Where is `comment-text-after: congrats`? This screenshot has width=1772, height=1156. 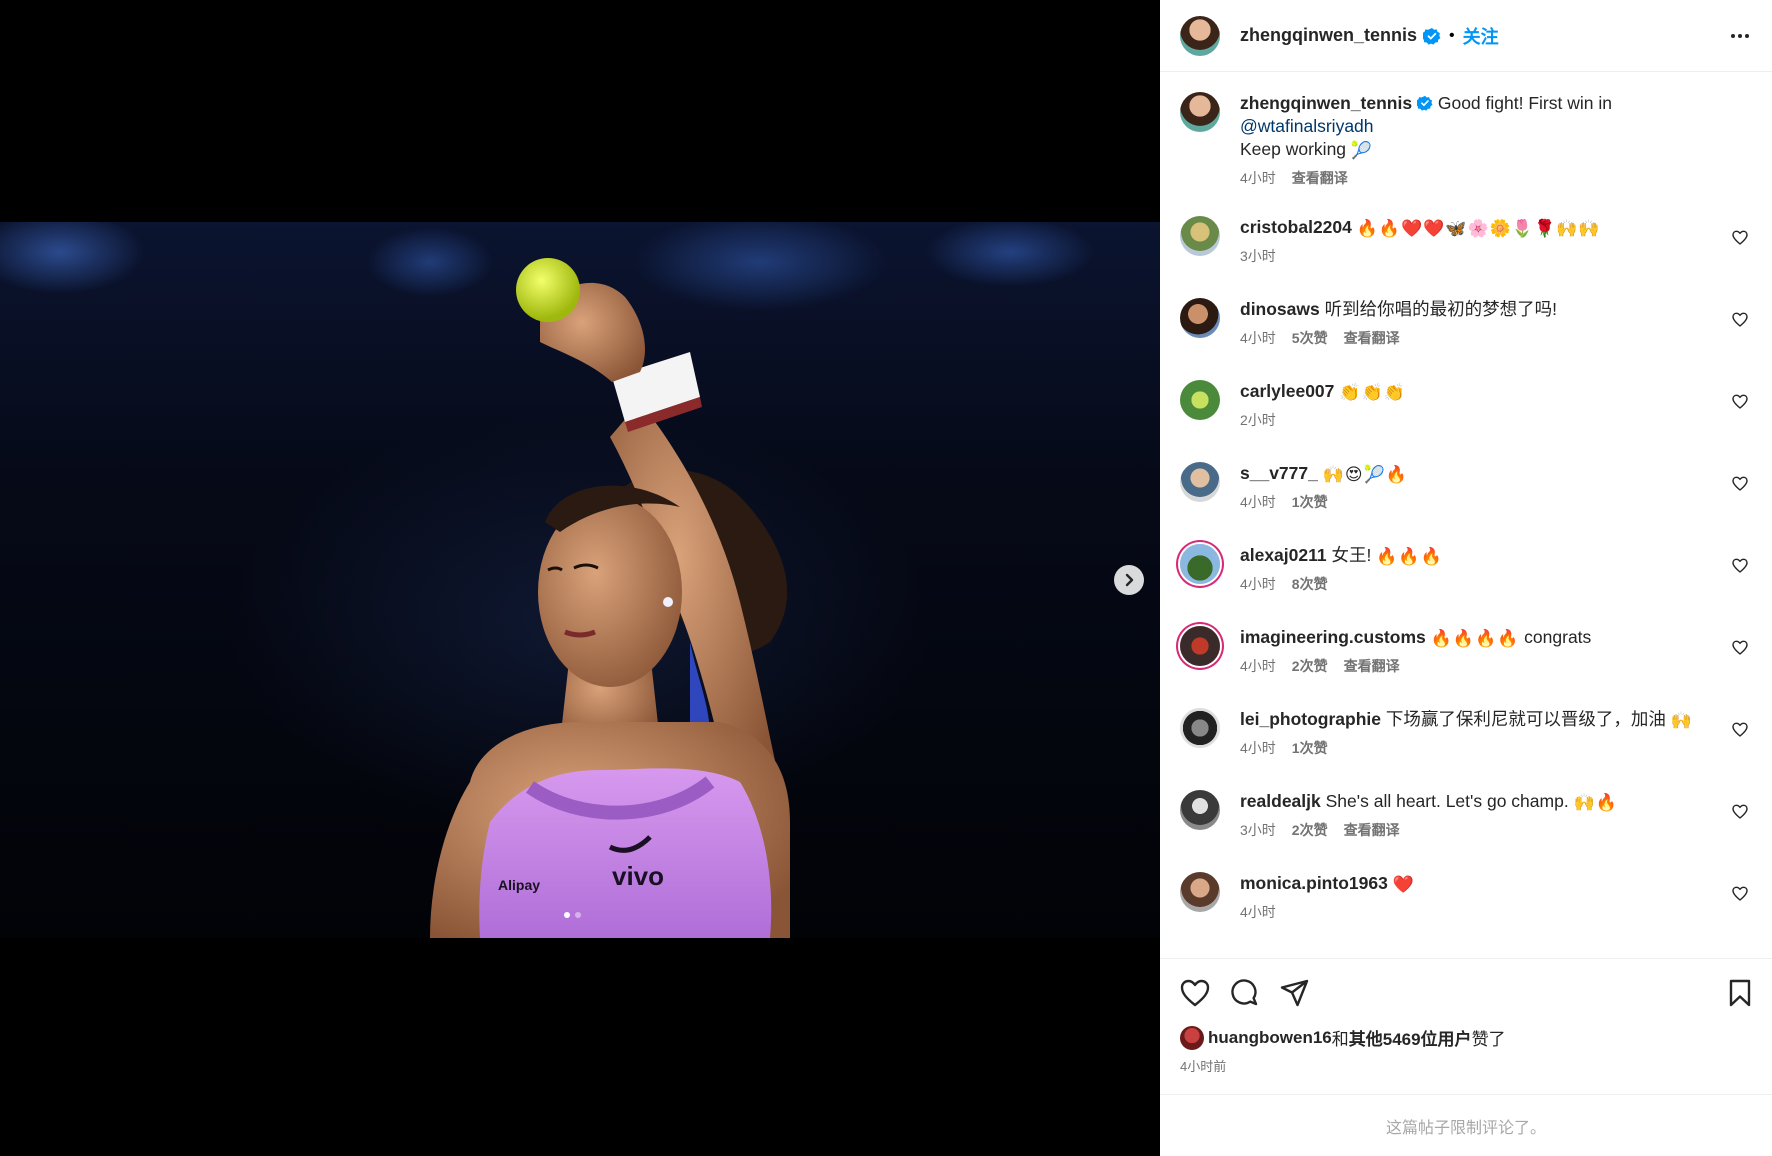 comment-text-after: congrats is located at coordinates (1558, 637).